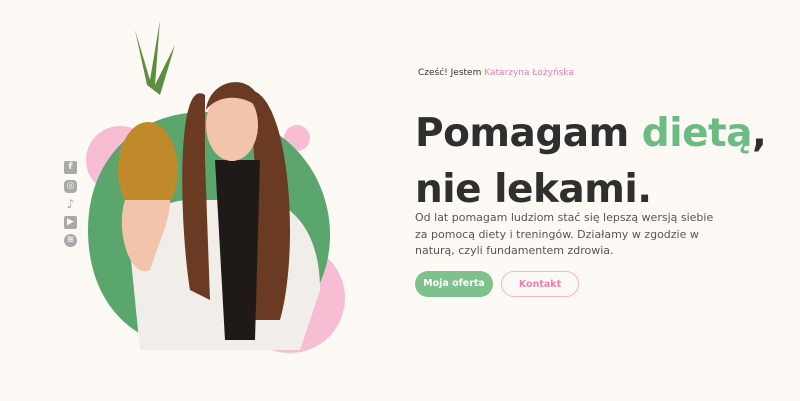  I want to click on author-name: Katarzyna Łożyńska, so click(529, 73).